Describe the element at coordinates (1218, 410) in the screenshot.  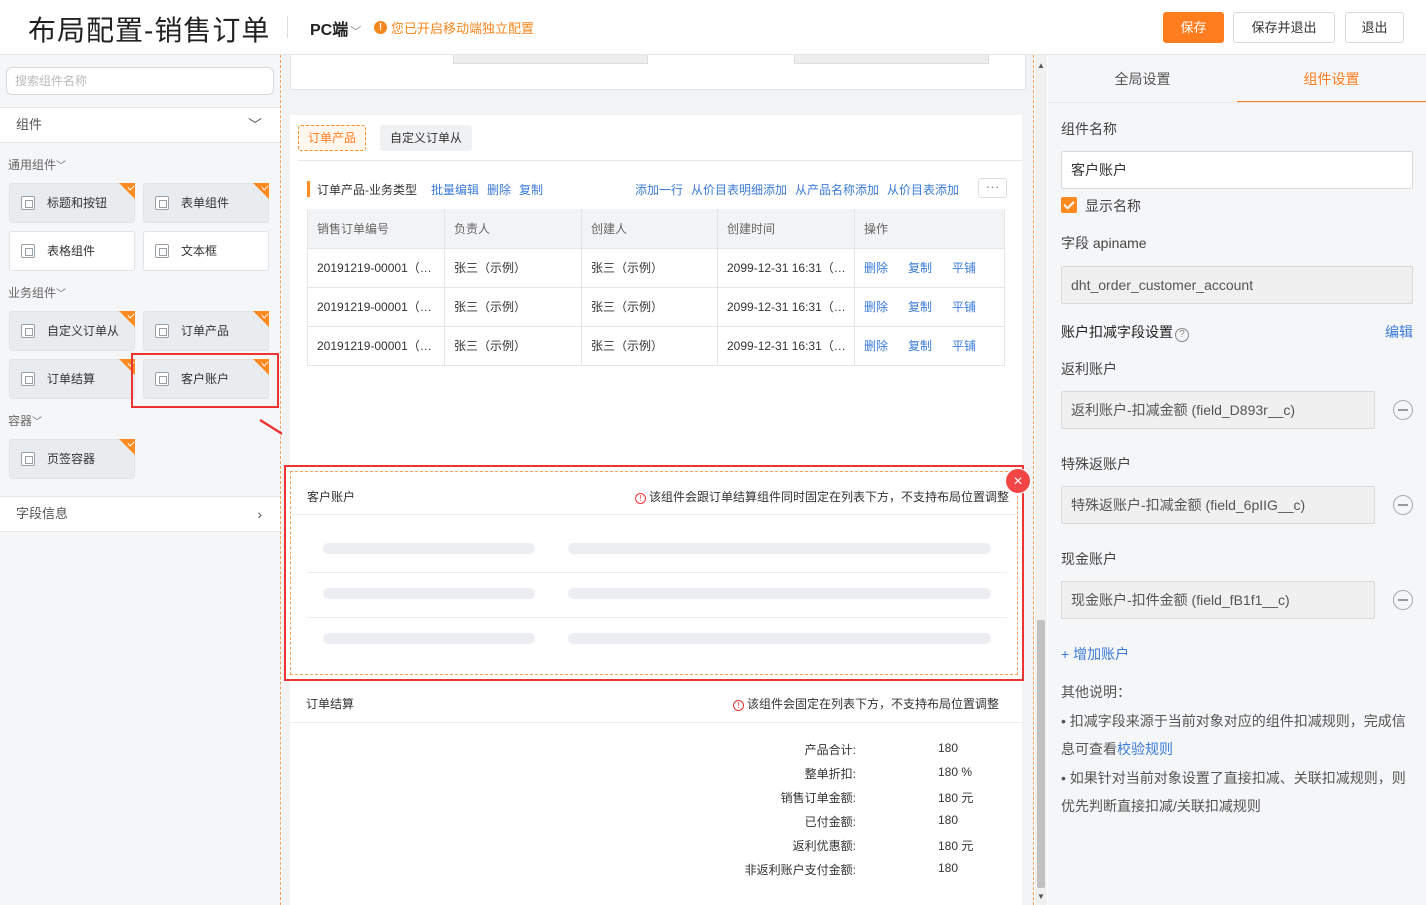
I see `account-field: 返利账户-扣减金额 (field_D893r__c)` at that location.